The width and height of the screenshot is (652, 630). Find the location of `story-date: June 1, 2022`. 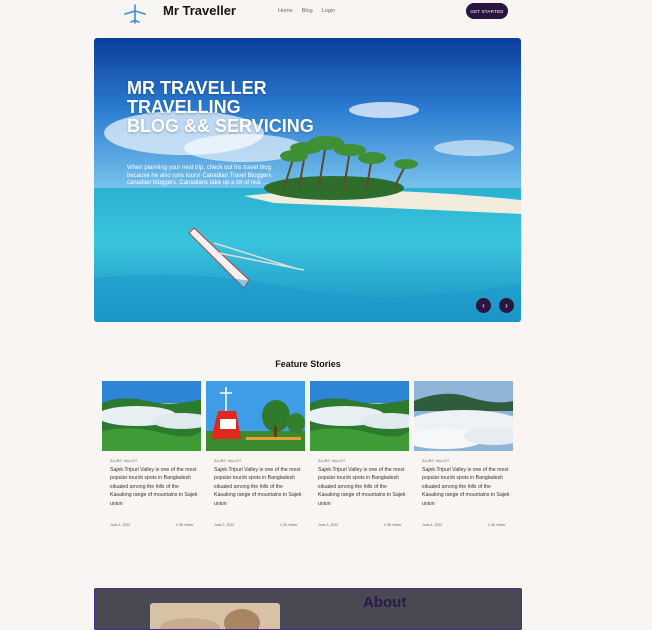

story-date: June 1, 2022 is located at coordinates (120, 525).